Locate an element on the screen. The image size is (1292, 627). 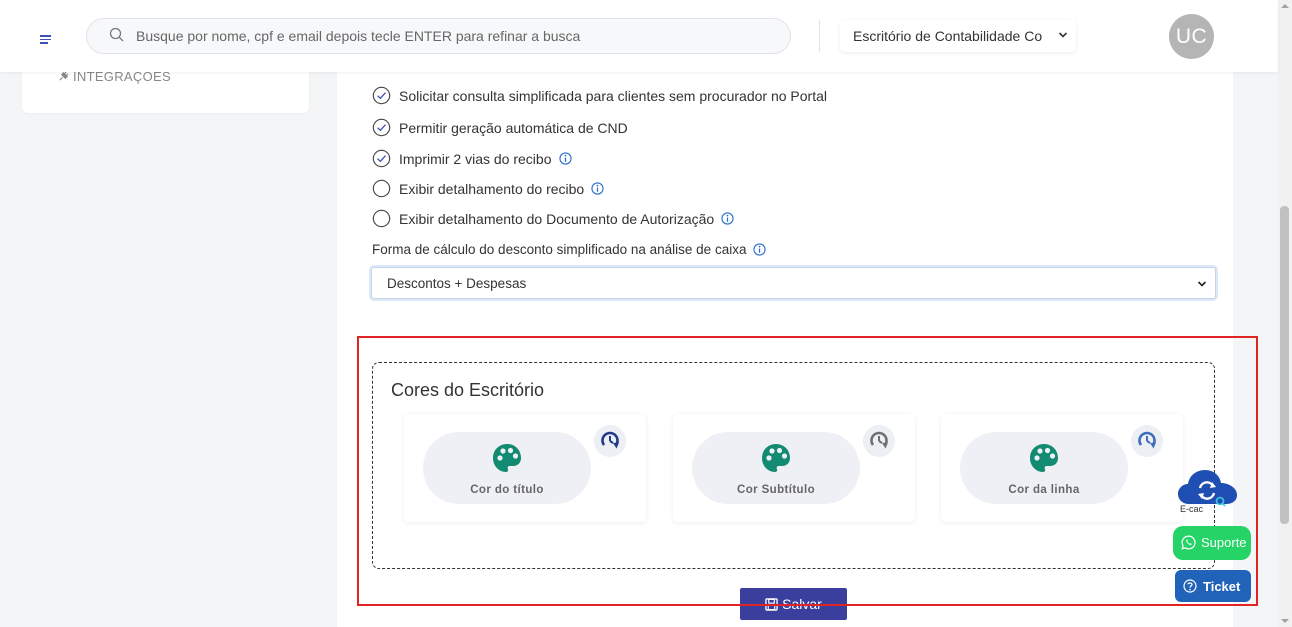
option-label: Exibir detalhamento do recibo is located at coordinates (492, 188).